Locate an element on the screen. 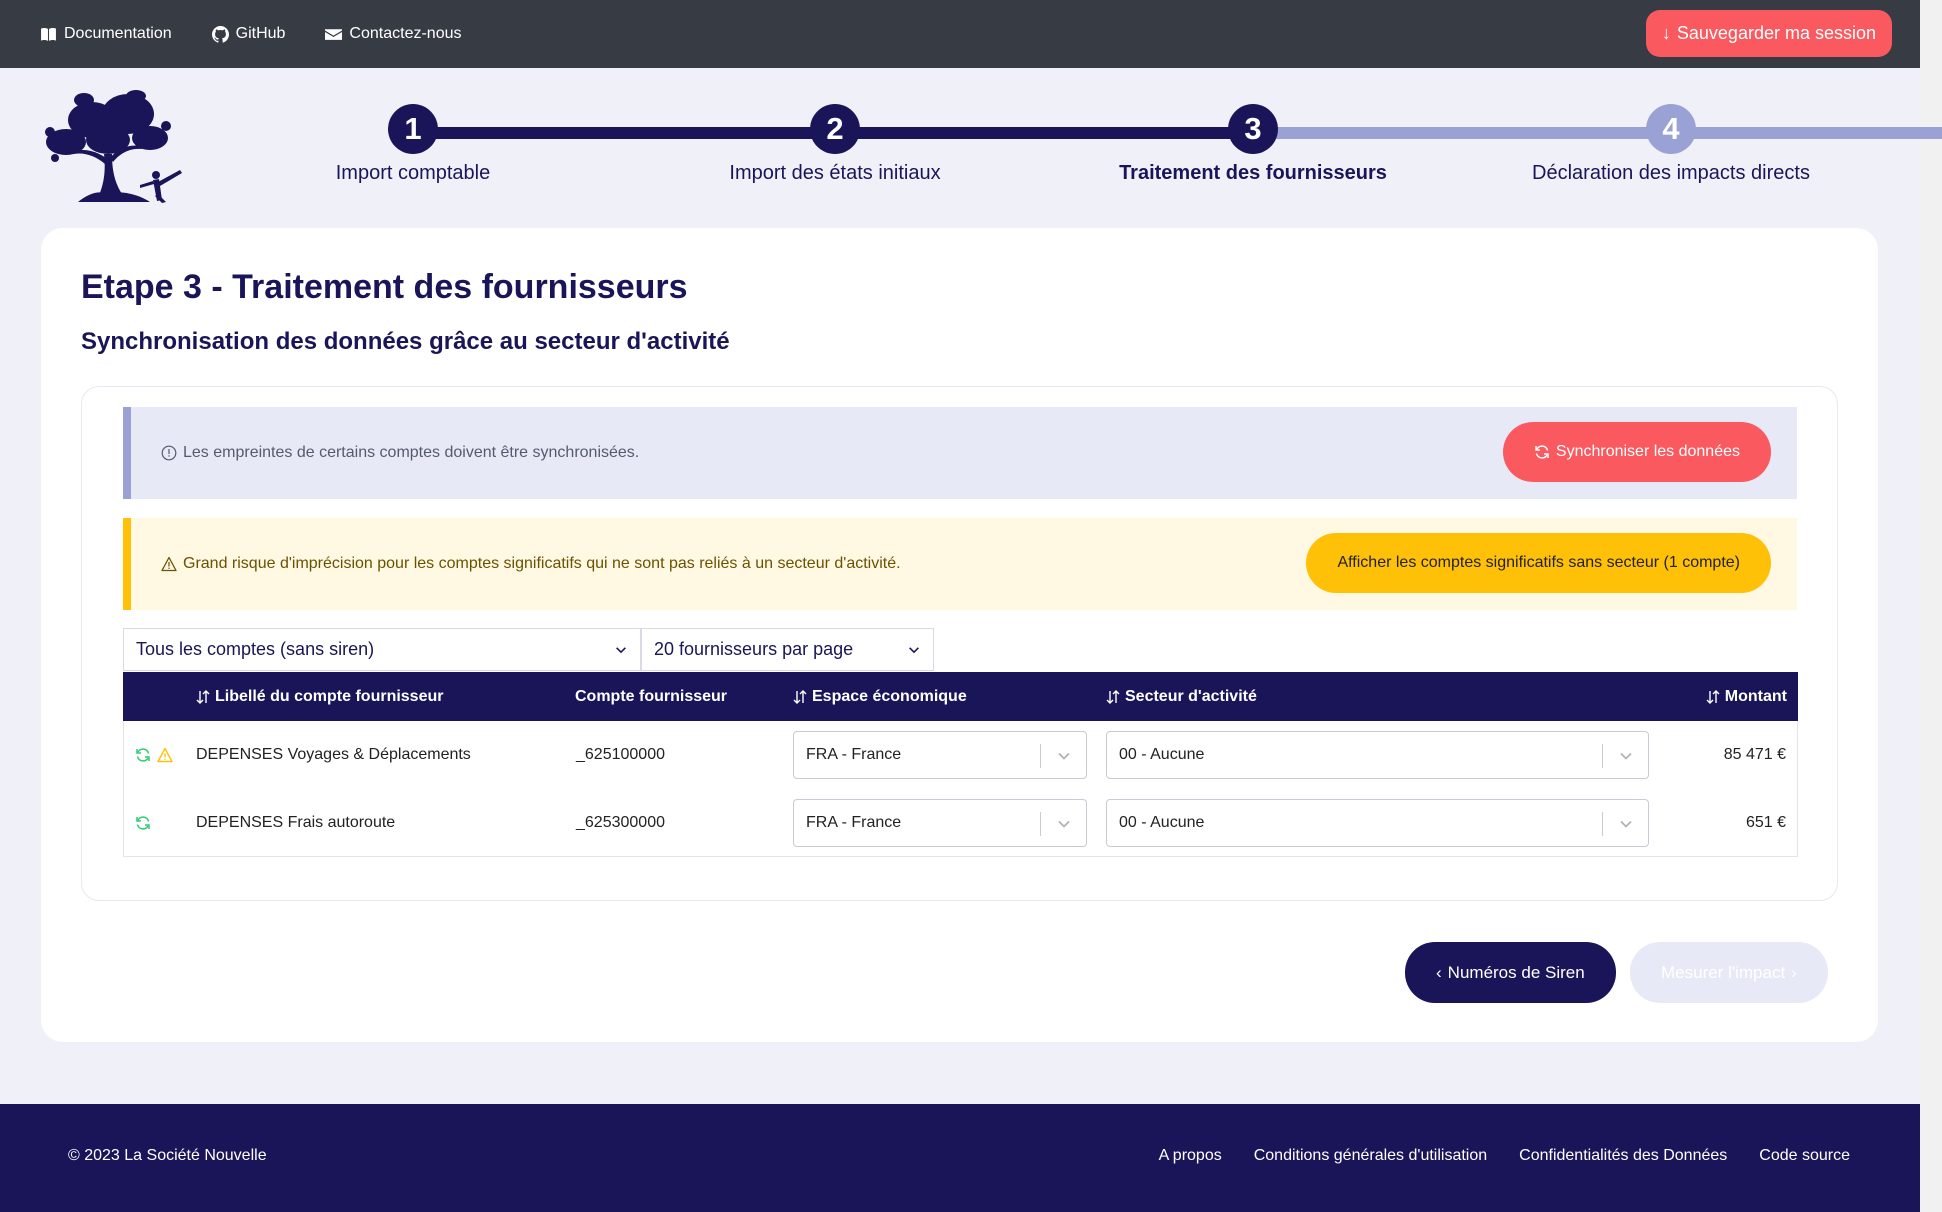  footer-link-about: A propos is located at coordinates (1190, 1156).